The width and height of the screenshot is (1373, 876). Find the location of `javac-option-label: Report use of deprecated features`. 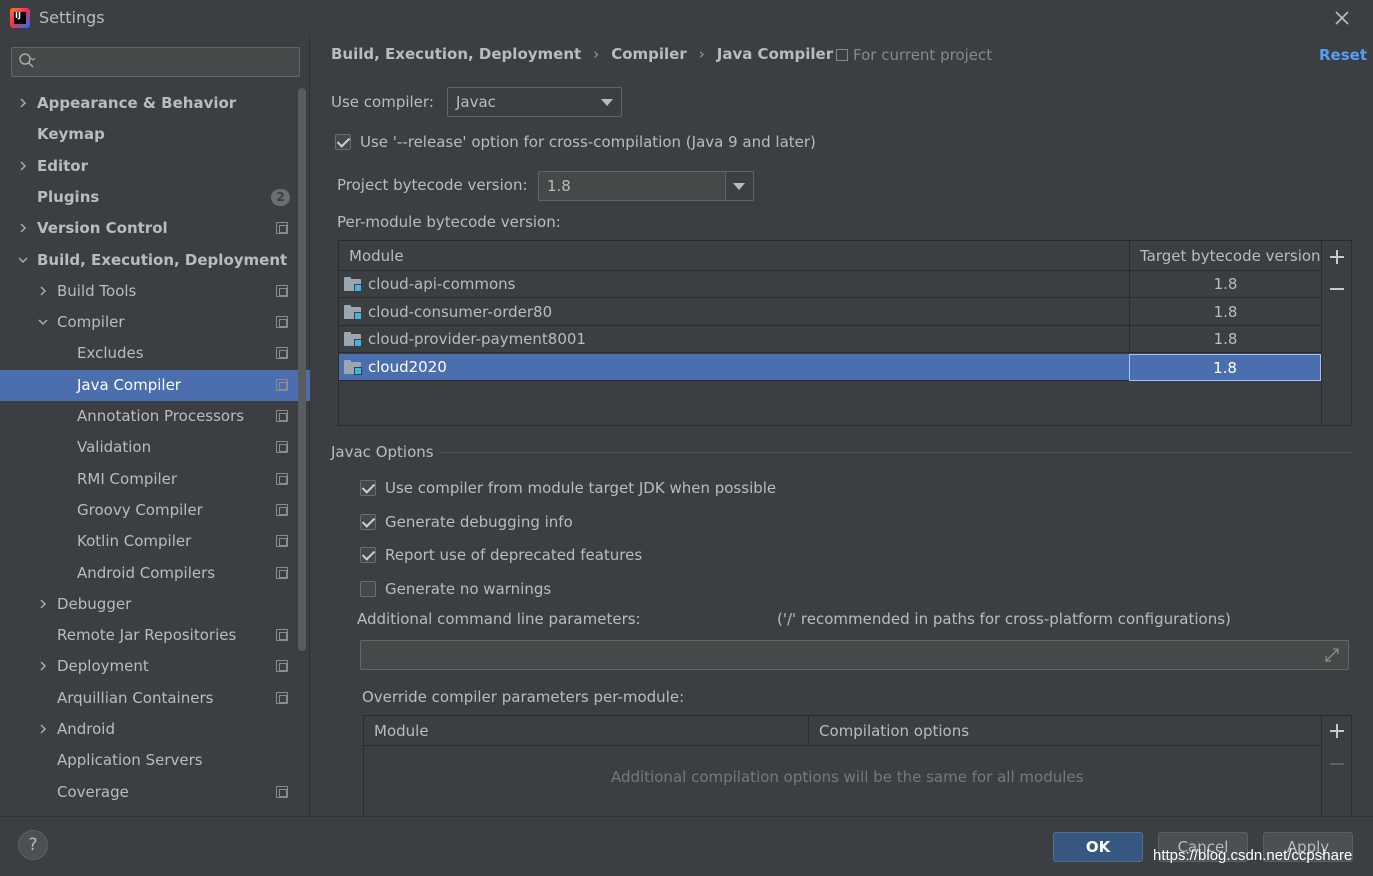

javac-option-label: Report use of deprecated features is located at coordinates (513, 555).